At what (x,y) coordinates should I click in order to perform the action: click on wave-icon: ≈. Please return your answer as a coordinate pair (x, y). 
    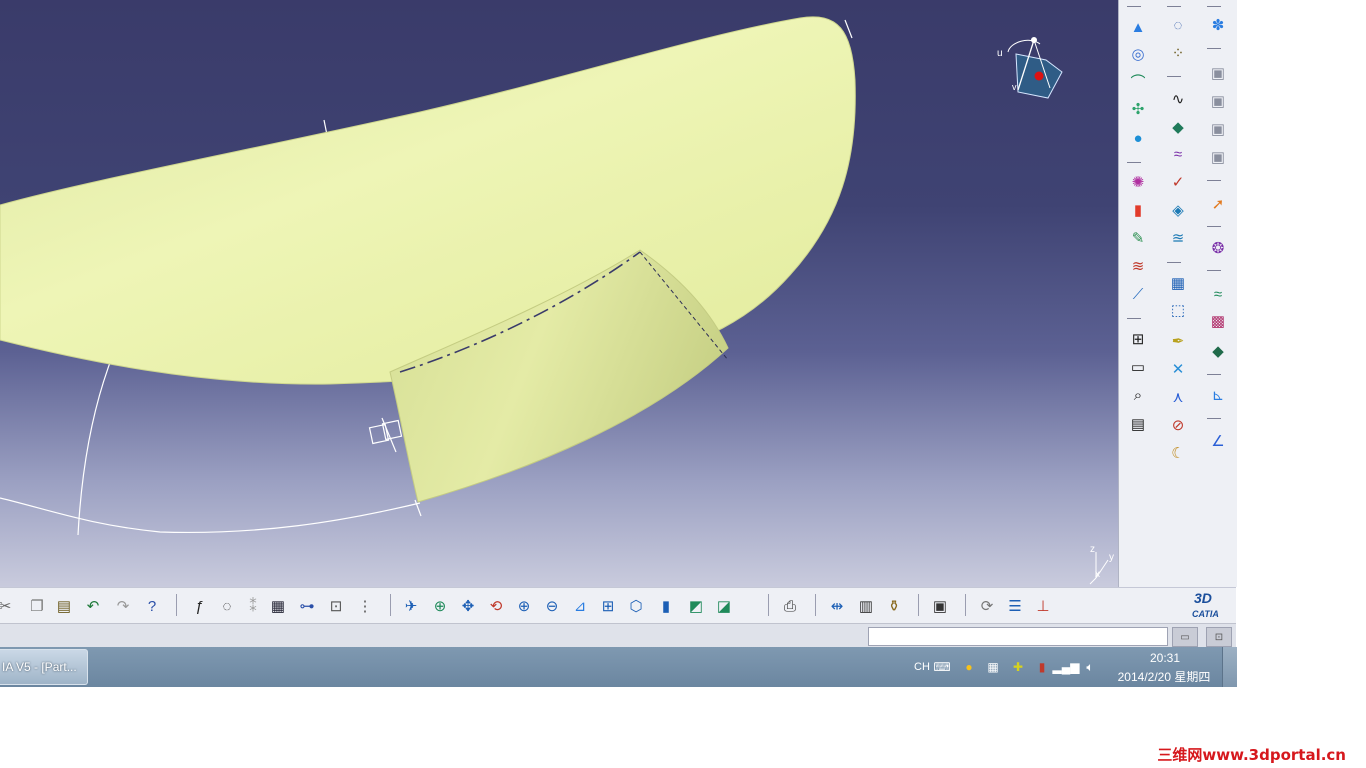
    Looking at the image, I should click on (1218, 294).